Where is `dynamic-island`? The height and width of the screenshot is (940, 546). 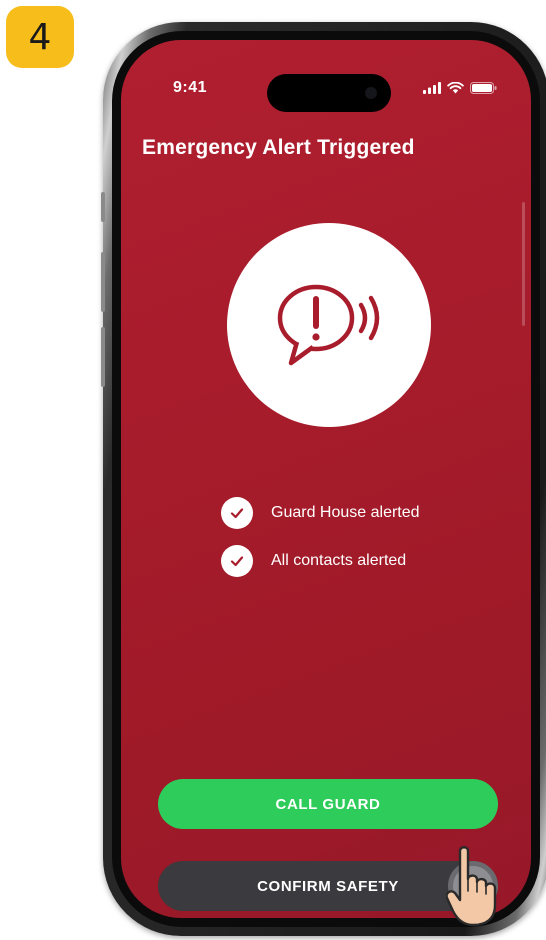
dynamic-island is located at coordinates (329, 93).